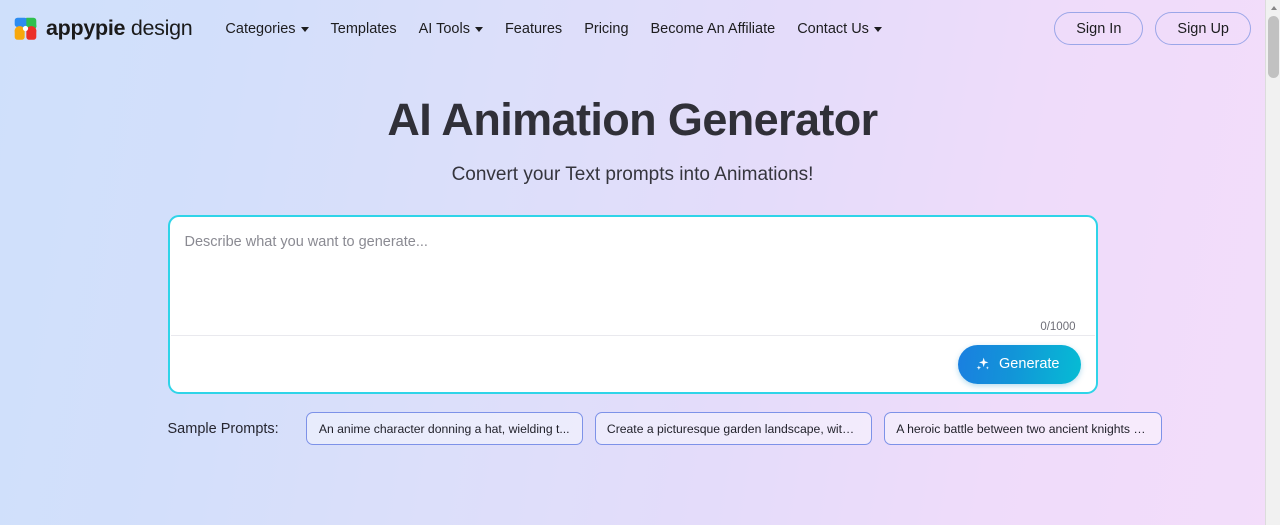 The height and width of the screenshot is (525, 1280). I want to click on character-counter: 0/1000, so click(1058, 327).